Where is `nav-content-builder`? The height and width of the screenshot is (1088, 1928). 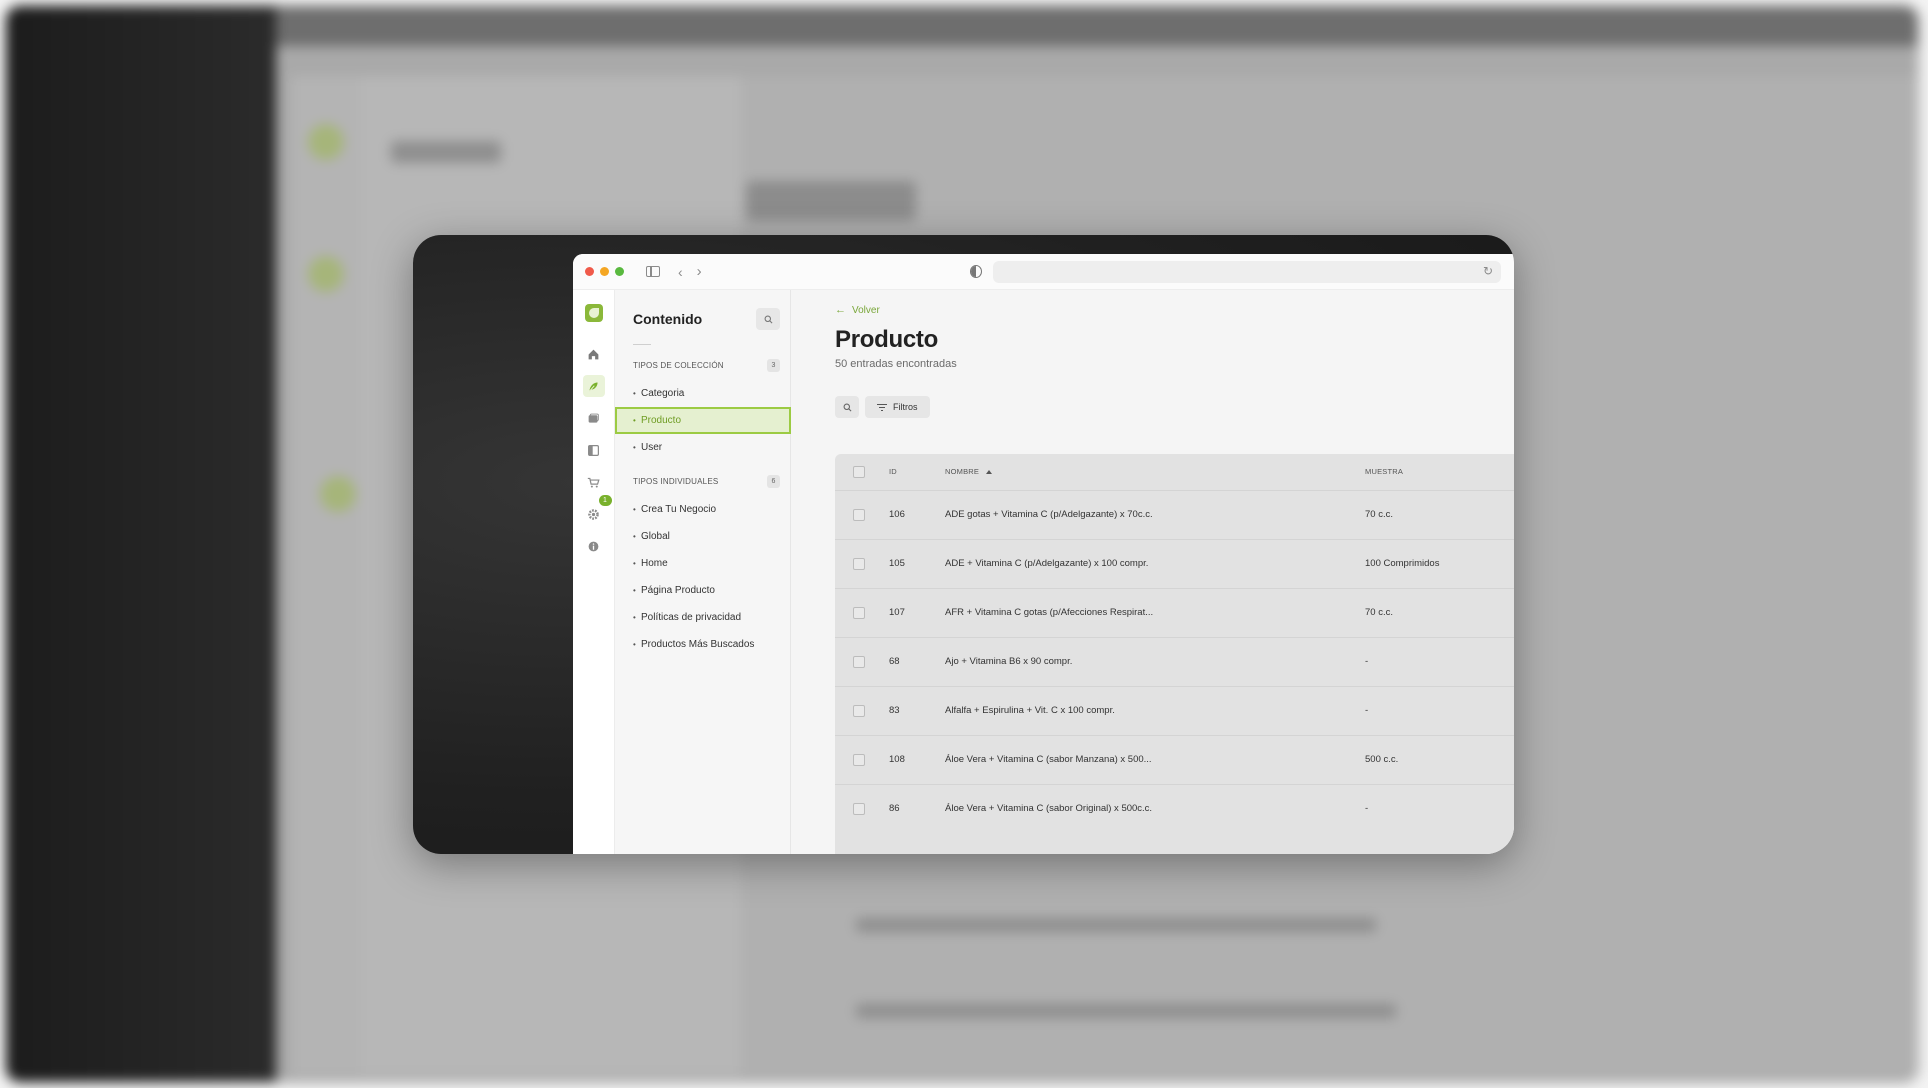 nav-content-builder is located at coordinates (594, 450).